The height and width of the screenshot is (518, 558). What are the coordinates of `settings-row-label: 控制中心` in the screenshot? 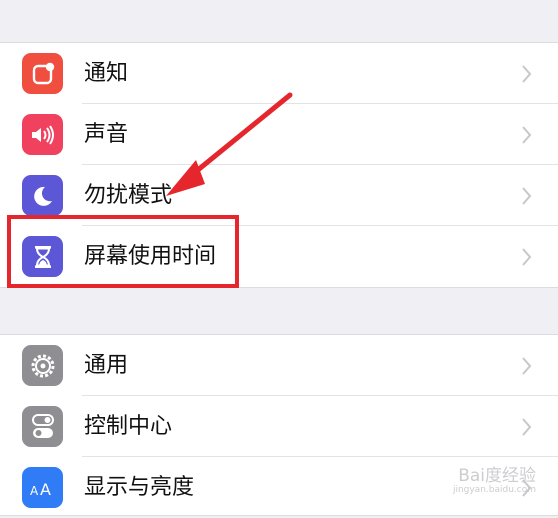 It's located at (128, 426).